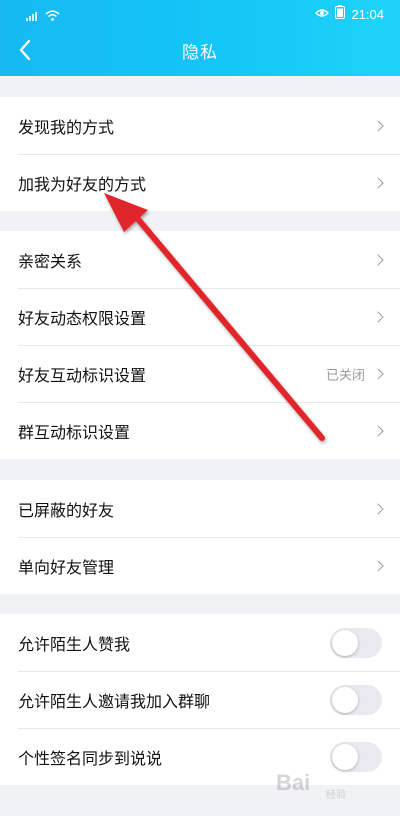 The image size is (400, 816). I want to click on settings-row-label: 群互动标识设置, so click(74, 432).